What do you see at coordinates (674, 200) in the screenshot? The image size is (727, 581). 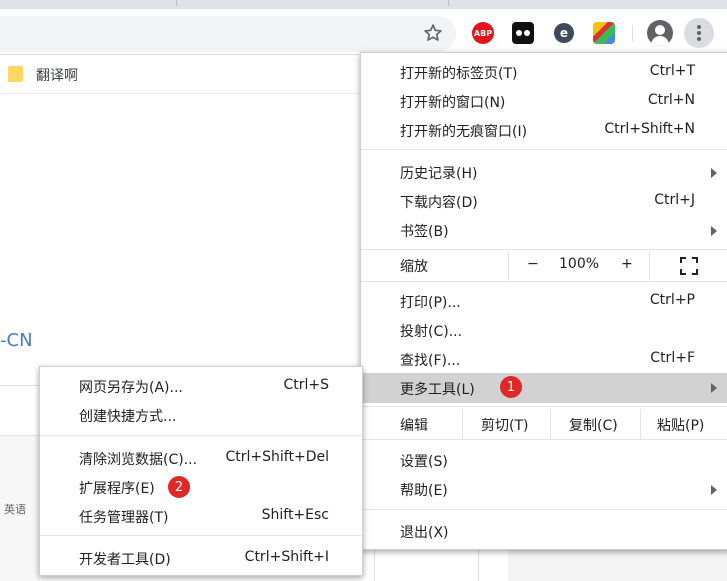 I see `menu-item-shortcut: Ctrl+J` at bounding box center [674, 200].